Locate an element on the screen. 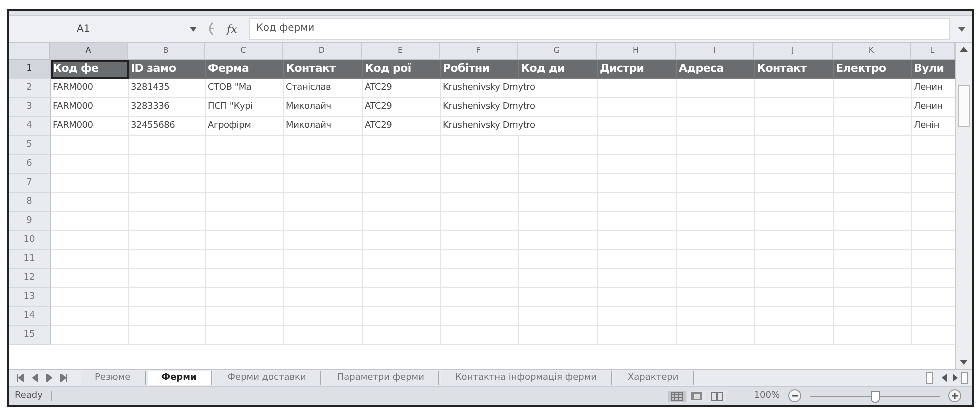 This screenshot has height=409, width=978. column-title-cell: Код рої is located at coordinates (402, 69).